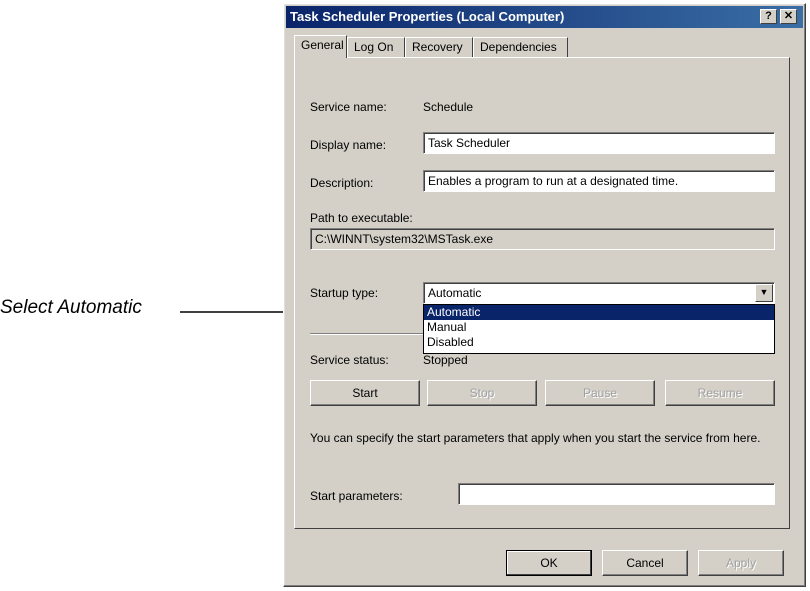  I want to click on option-automatic: Automatic, so click(599, 312).